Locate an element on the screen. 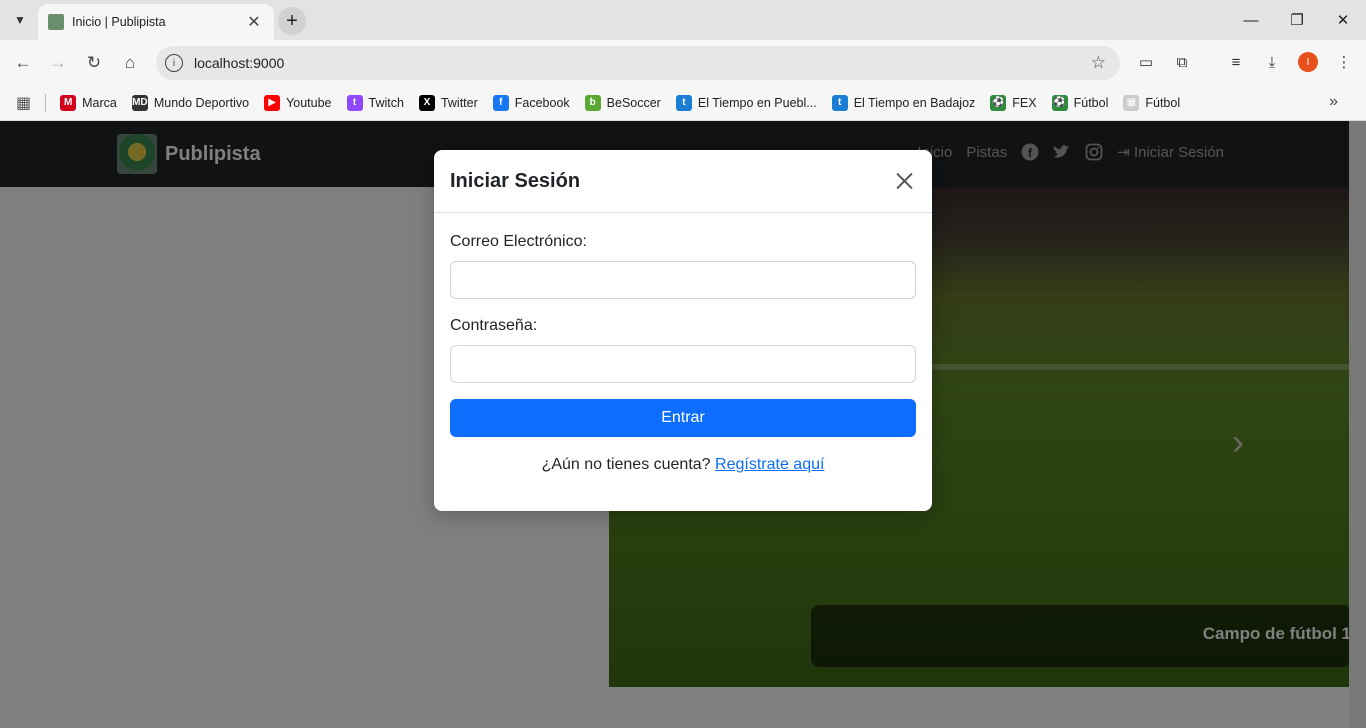  bookmark-favicon-icon: M is located at coordinates (68, 102).